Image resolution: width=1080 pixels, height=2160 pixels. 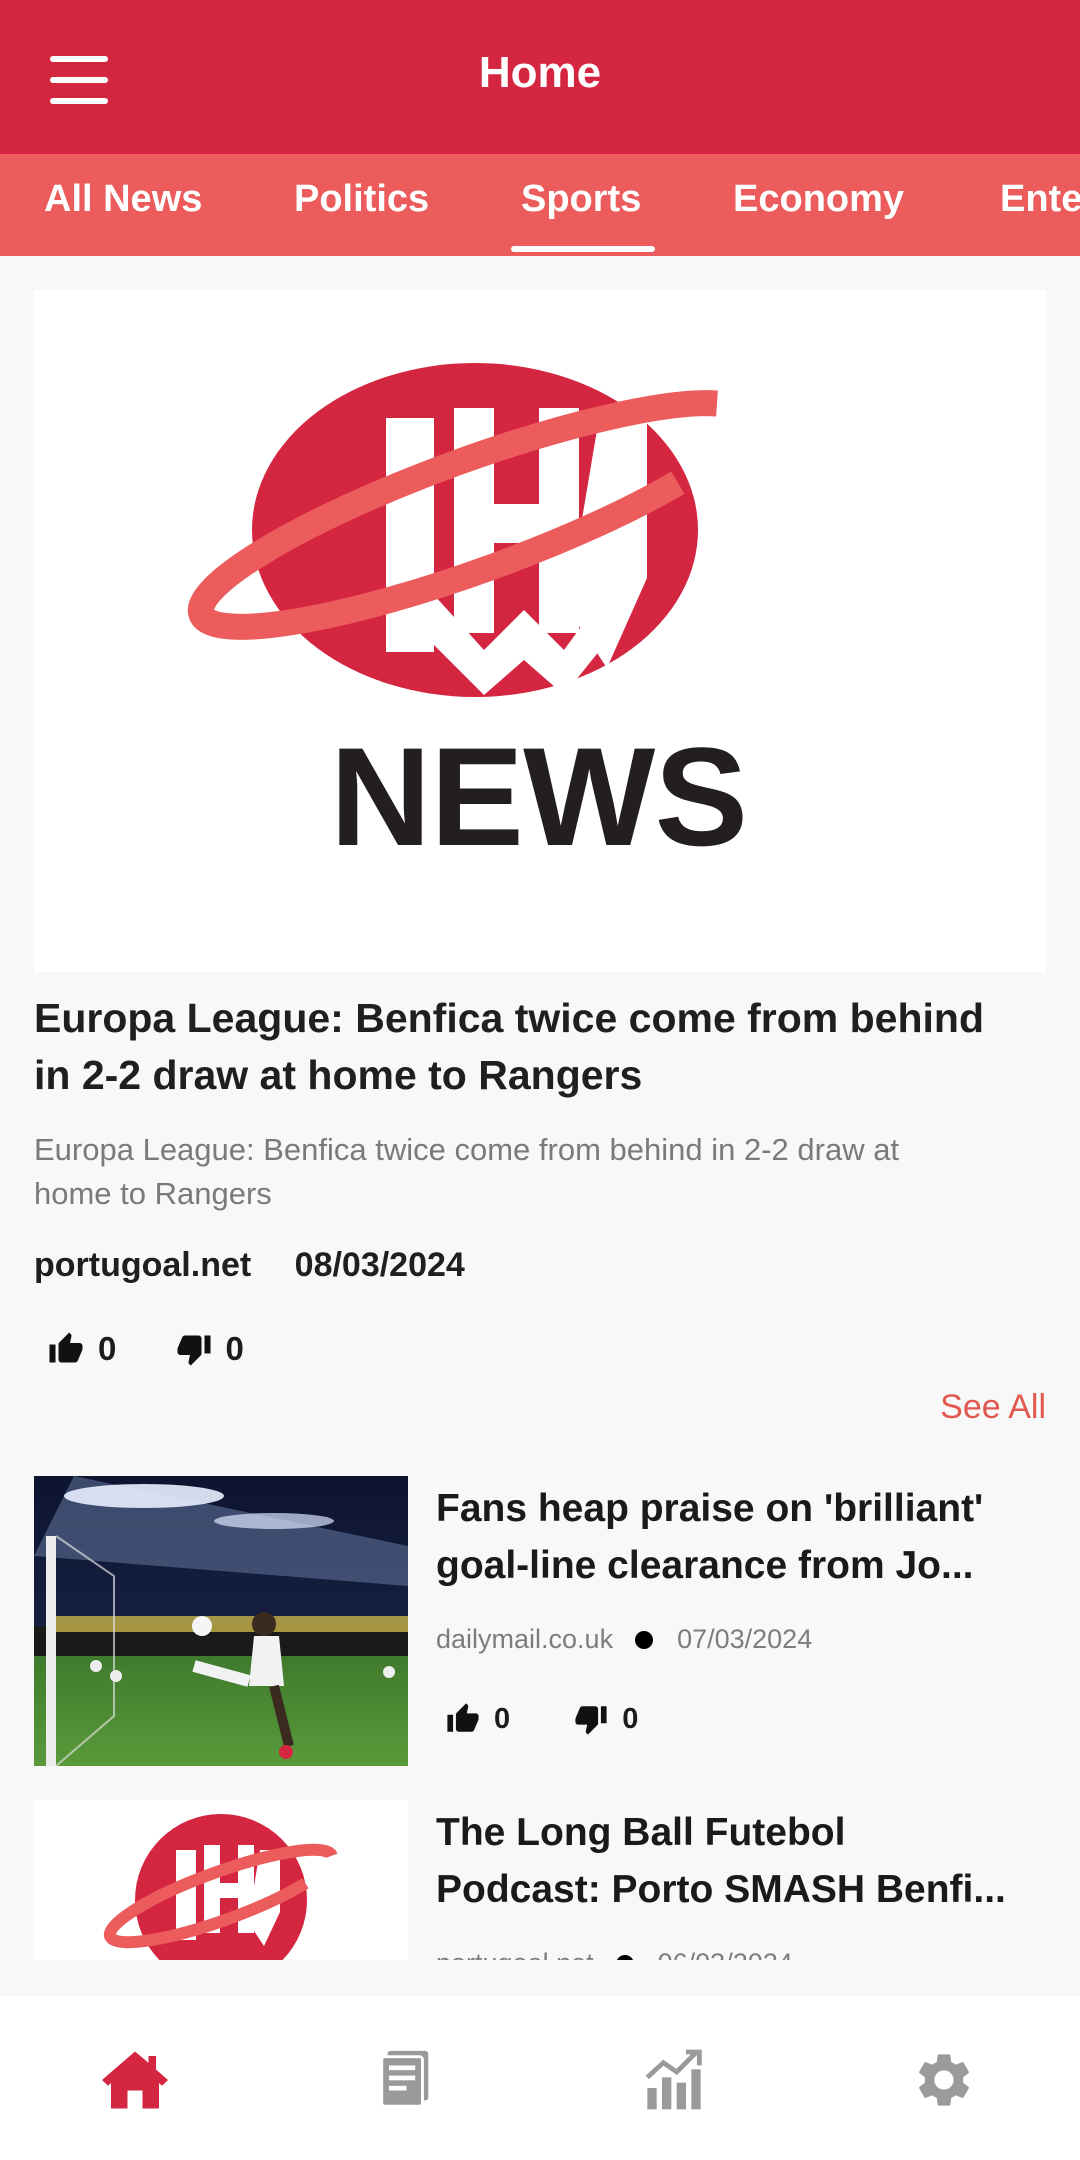 I want to click on article-meta: dailymail.co.uk 07/03/2024, so click(x=624, y=1639).